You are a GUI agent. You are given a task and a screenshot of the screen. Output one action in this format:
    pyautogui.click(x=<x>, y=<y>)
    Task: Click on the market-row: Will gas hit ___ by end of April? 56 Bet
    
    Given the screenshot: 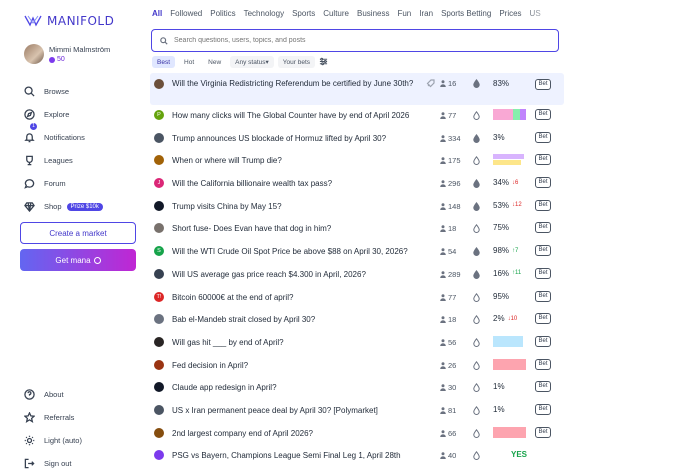 What is the action you would take?
    pyautogui.click(x=357, y=343)
    